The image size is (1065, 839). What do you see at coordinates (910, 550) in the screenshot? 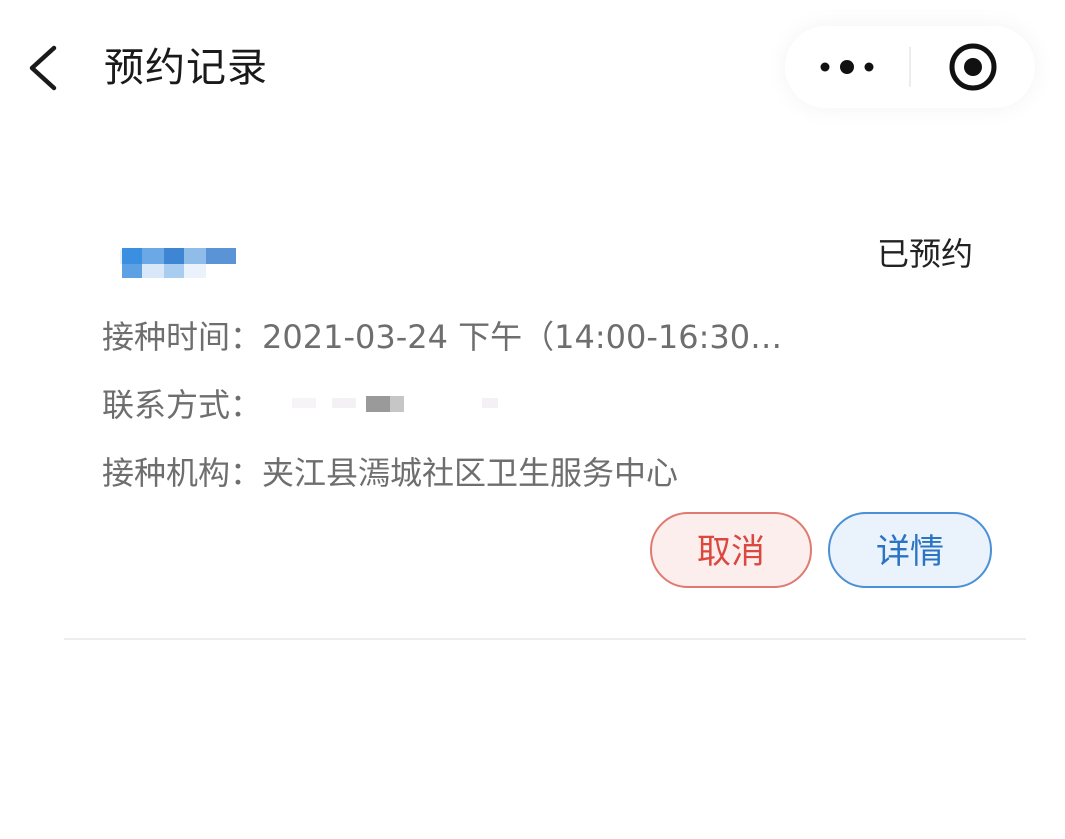
I see `detail-button: 详情` at bounding box center [910, 550].